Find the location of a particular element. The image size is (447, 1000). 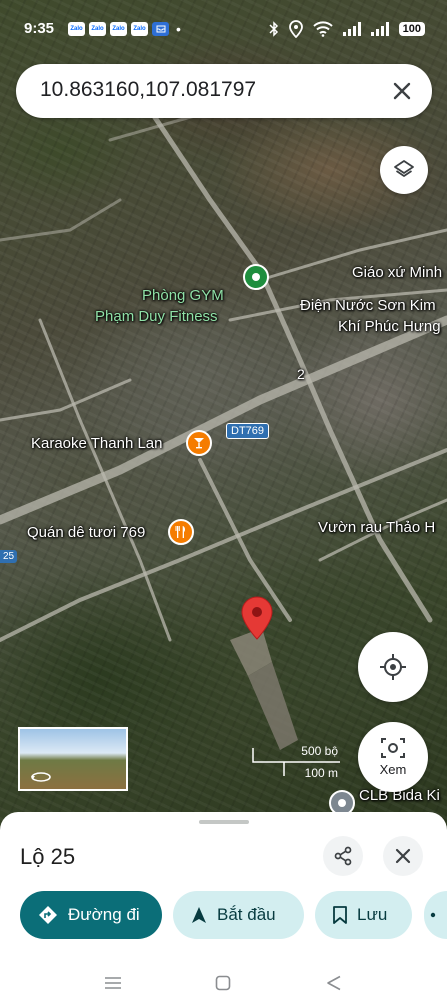

signal-icon is located at coordinates (351, 29).